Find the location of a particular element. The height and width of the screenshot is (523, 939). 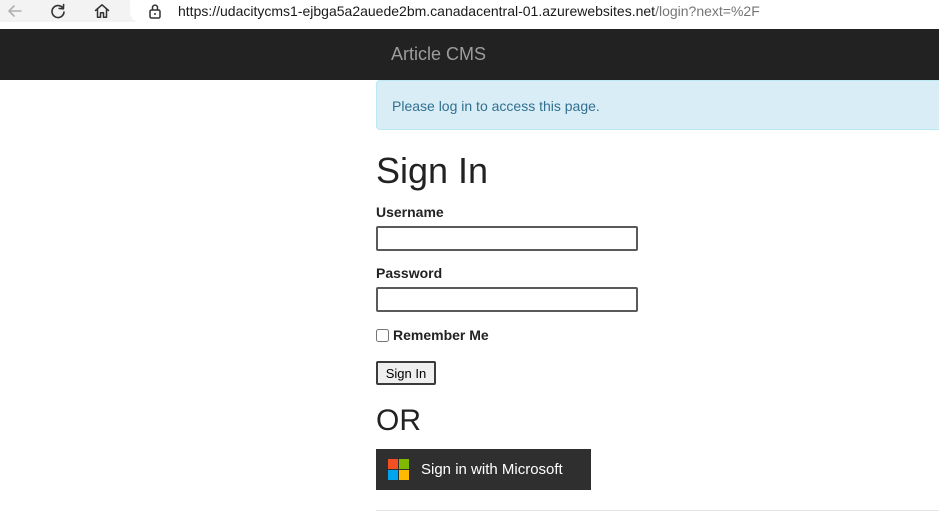

back-arrow-icon is located at coordinates (15, 11).